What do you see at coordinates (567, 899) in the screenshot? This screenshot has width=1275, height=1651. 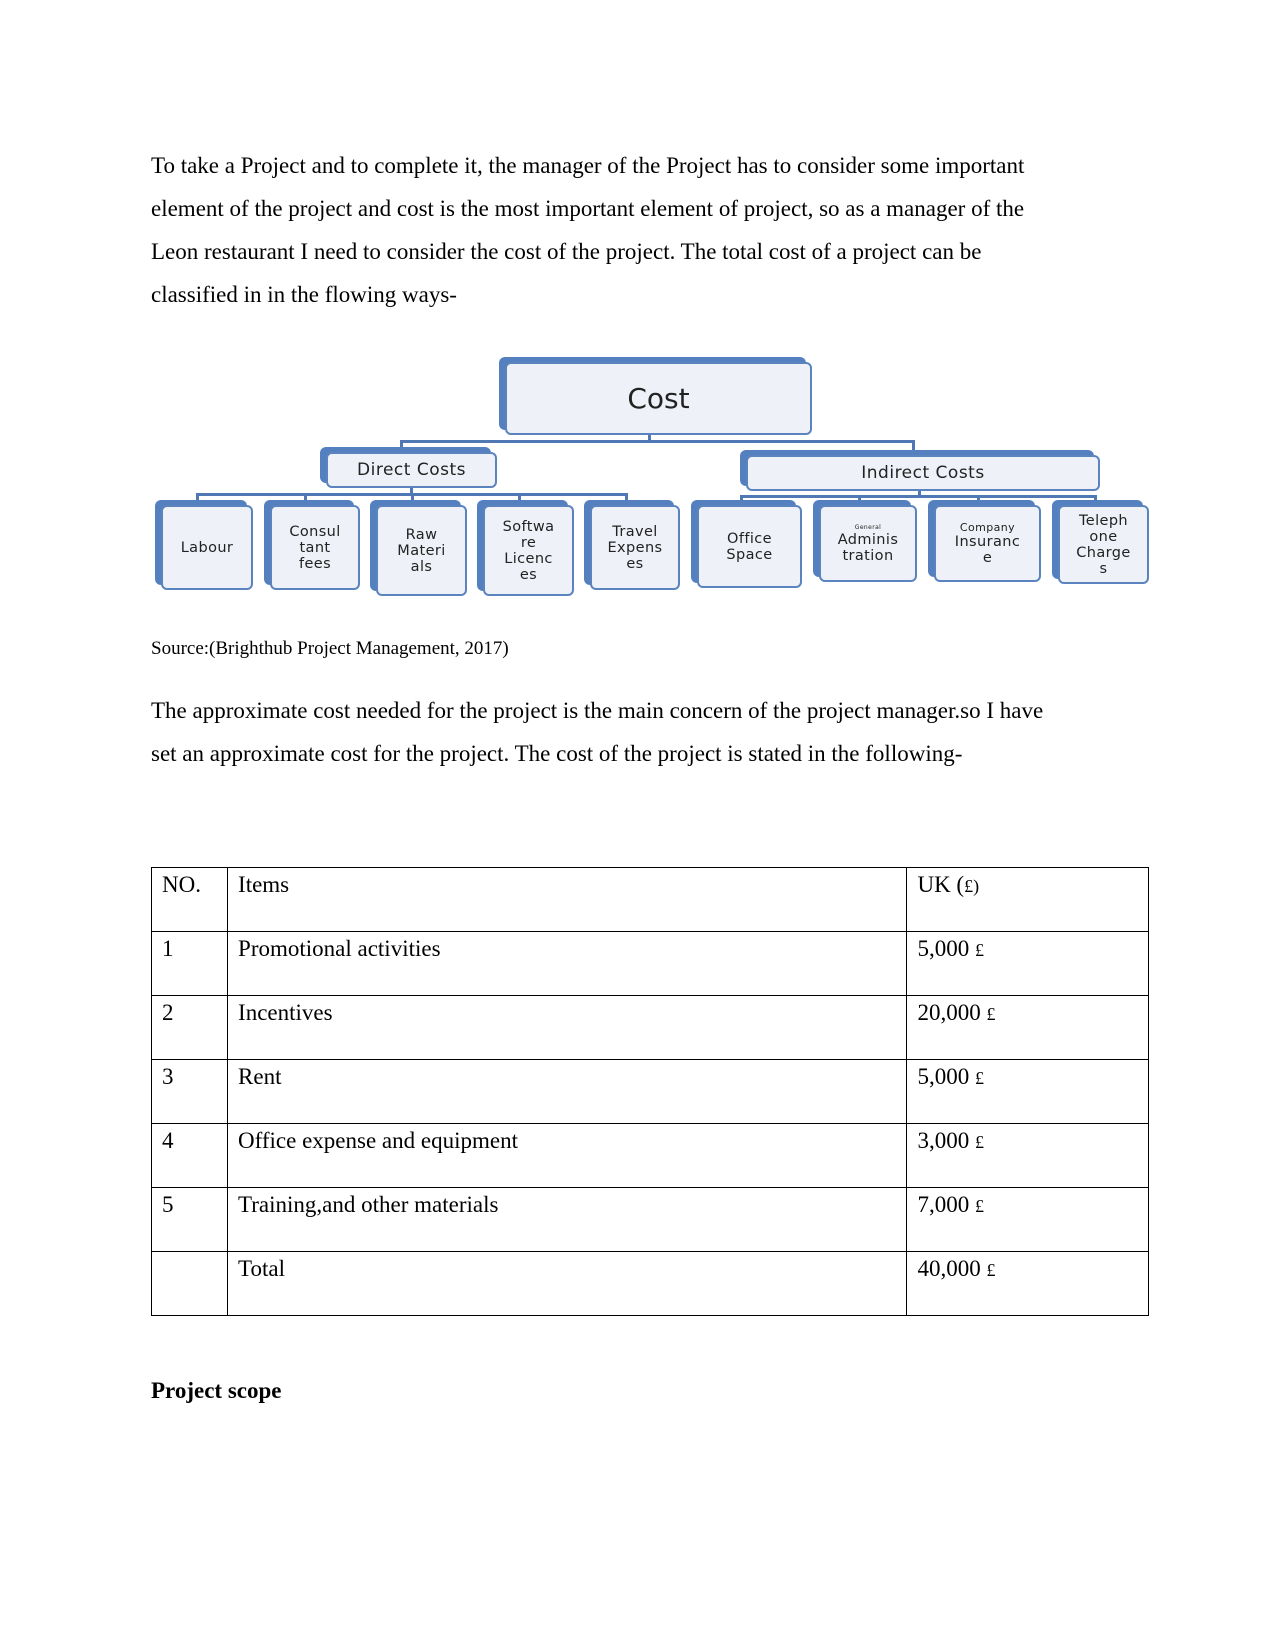 I see `header-items: Items` at bounding box center [567, 899].